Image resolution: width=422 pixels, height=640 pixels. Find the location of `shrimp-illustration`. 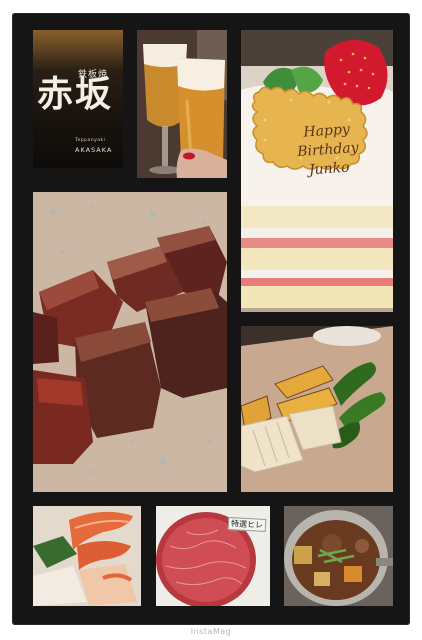

shrimp-illustration is located at coordinates (87, 556).